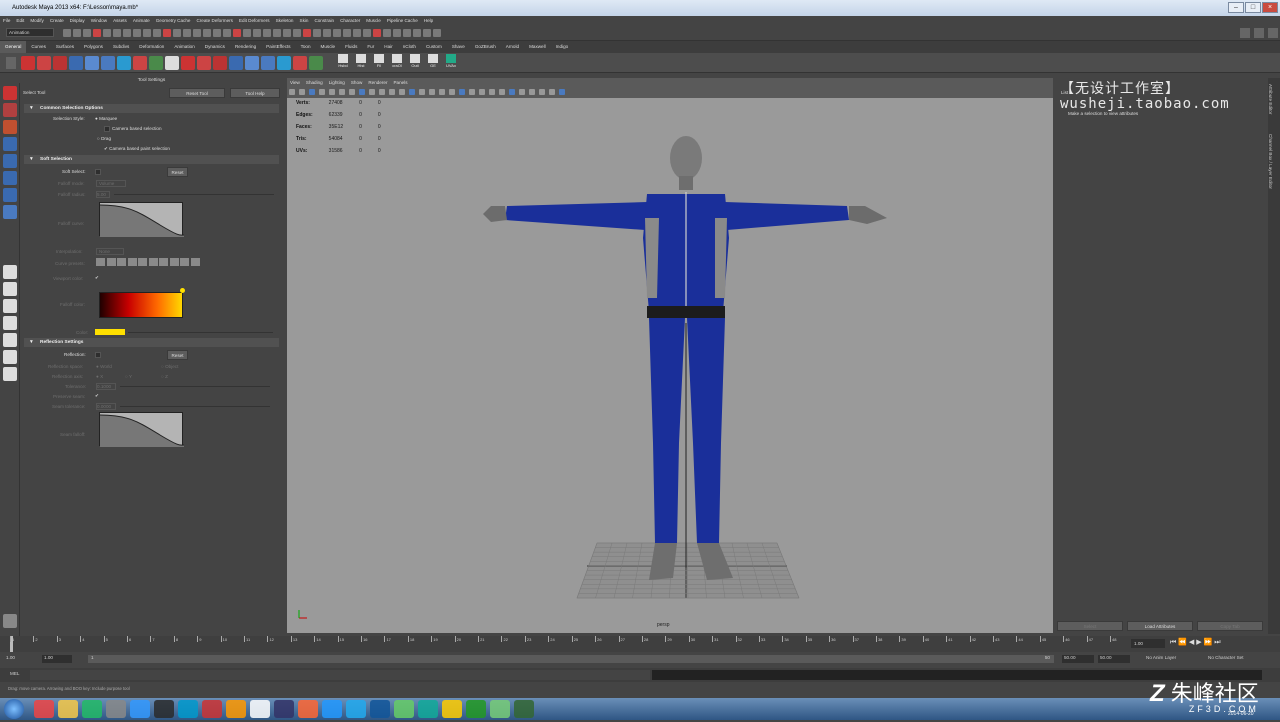  What do you see at coordinates (295, 82) in the screenshot?
I see `viewport-menu-view: View` at bounding box center [295, 82].